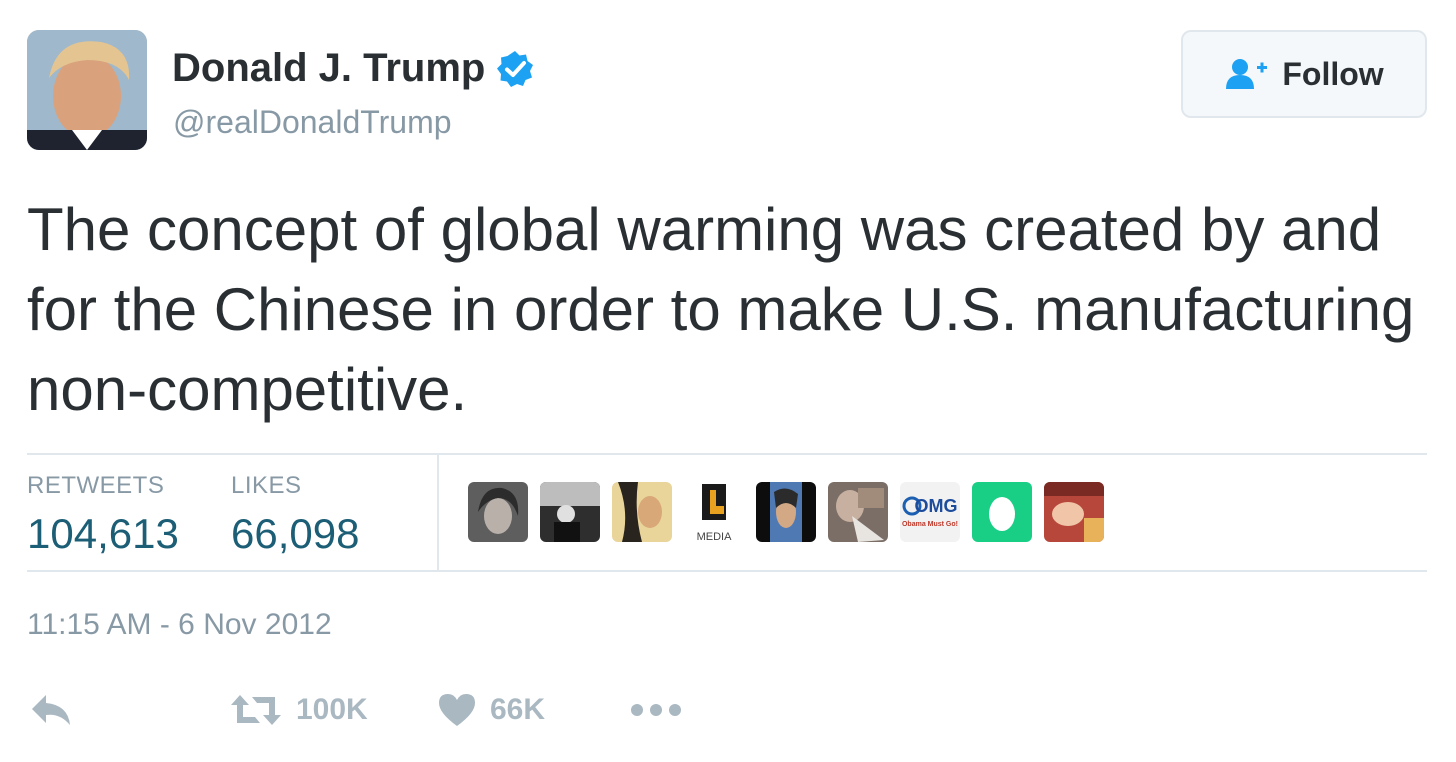  I want to click on liker-avatar-7-title: OMG, so click(936, 506).